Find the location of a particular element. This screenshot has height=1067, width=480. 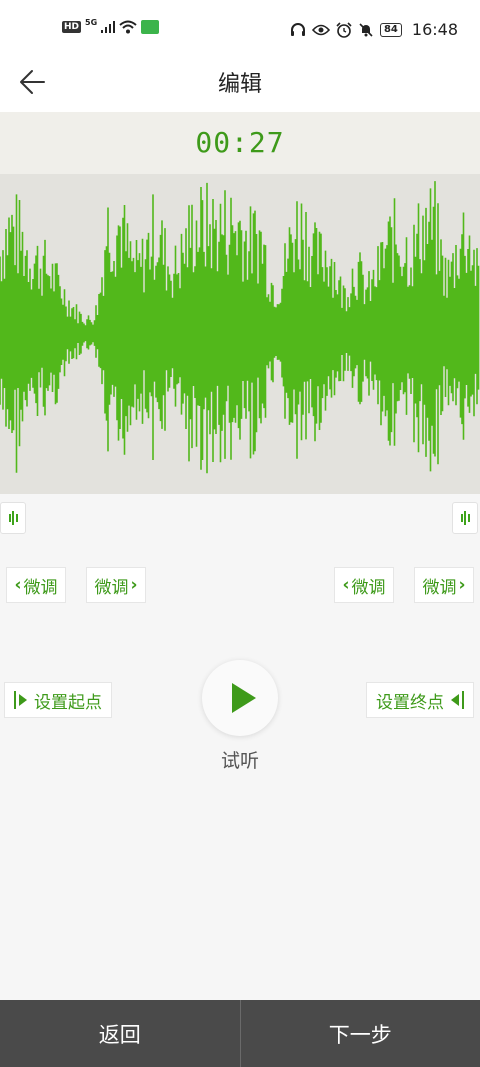

start-handle is located at coordinates (13, 518).